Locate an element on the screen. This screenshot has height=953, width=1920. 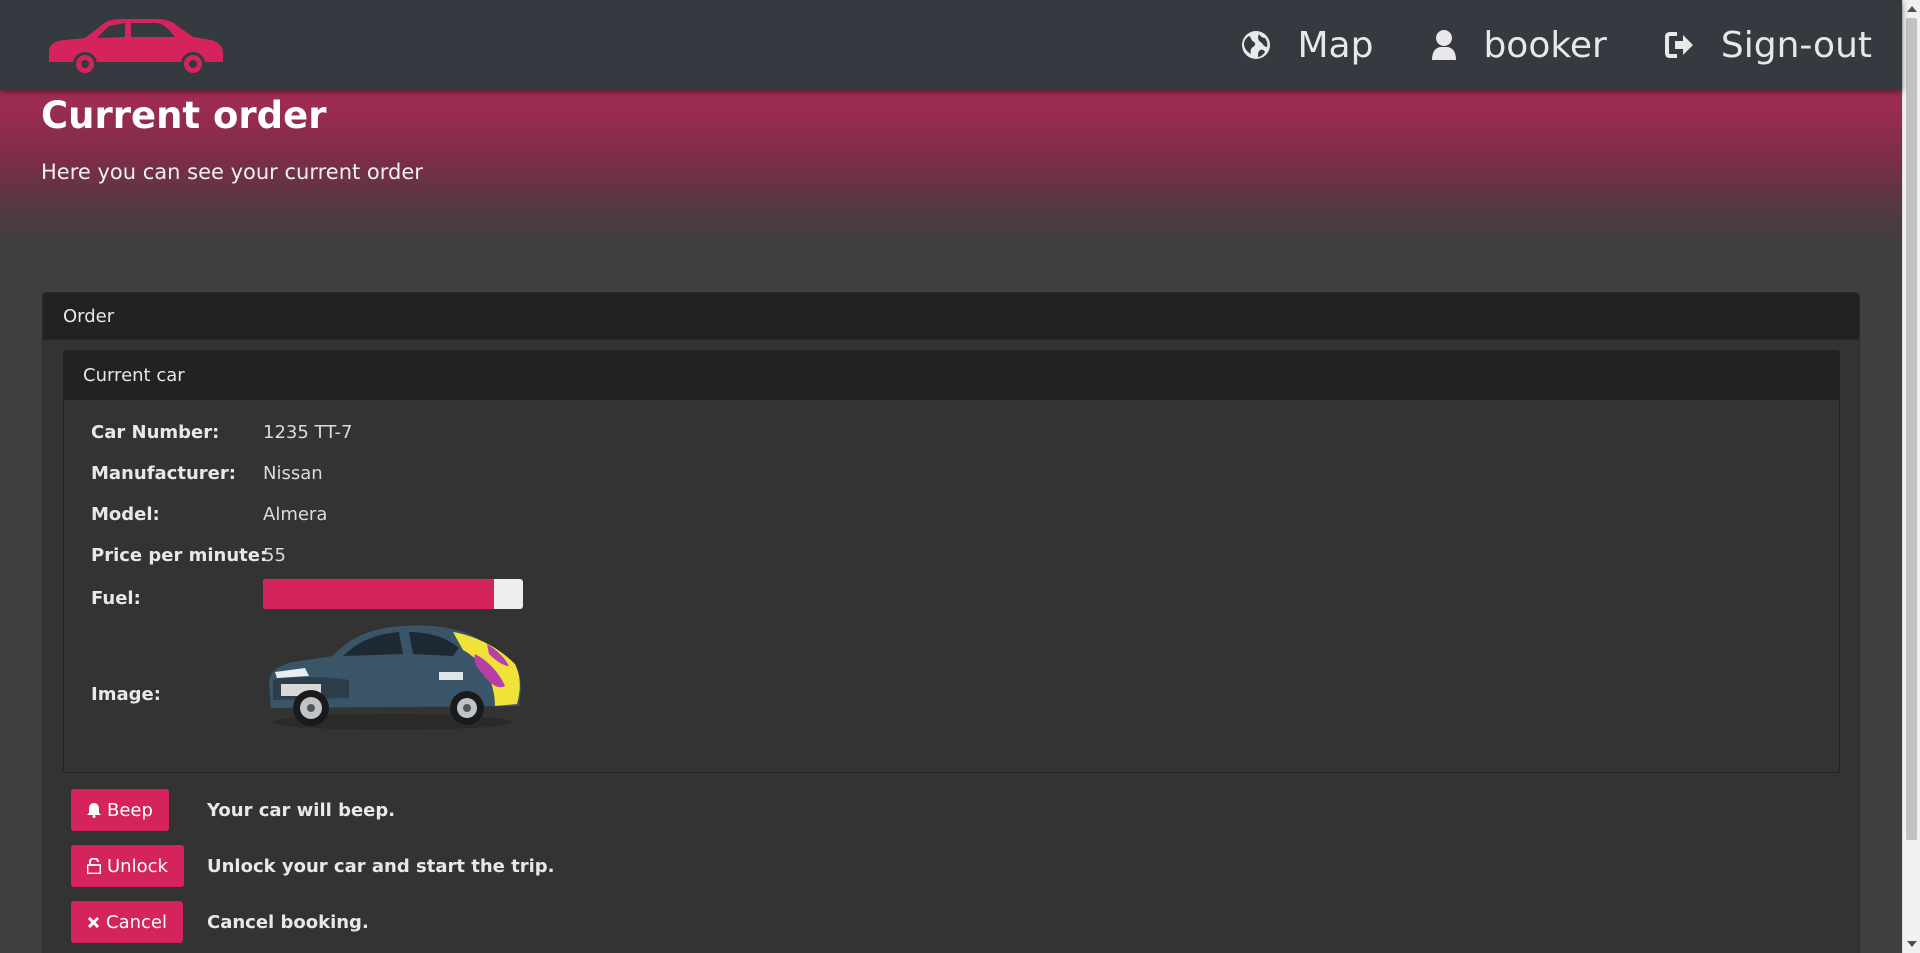
page-title: Current order is located at coordinates (184, 115).